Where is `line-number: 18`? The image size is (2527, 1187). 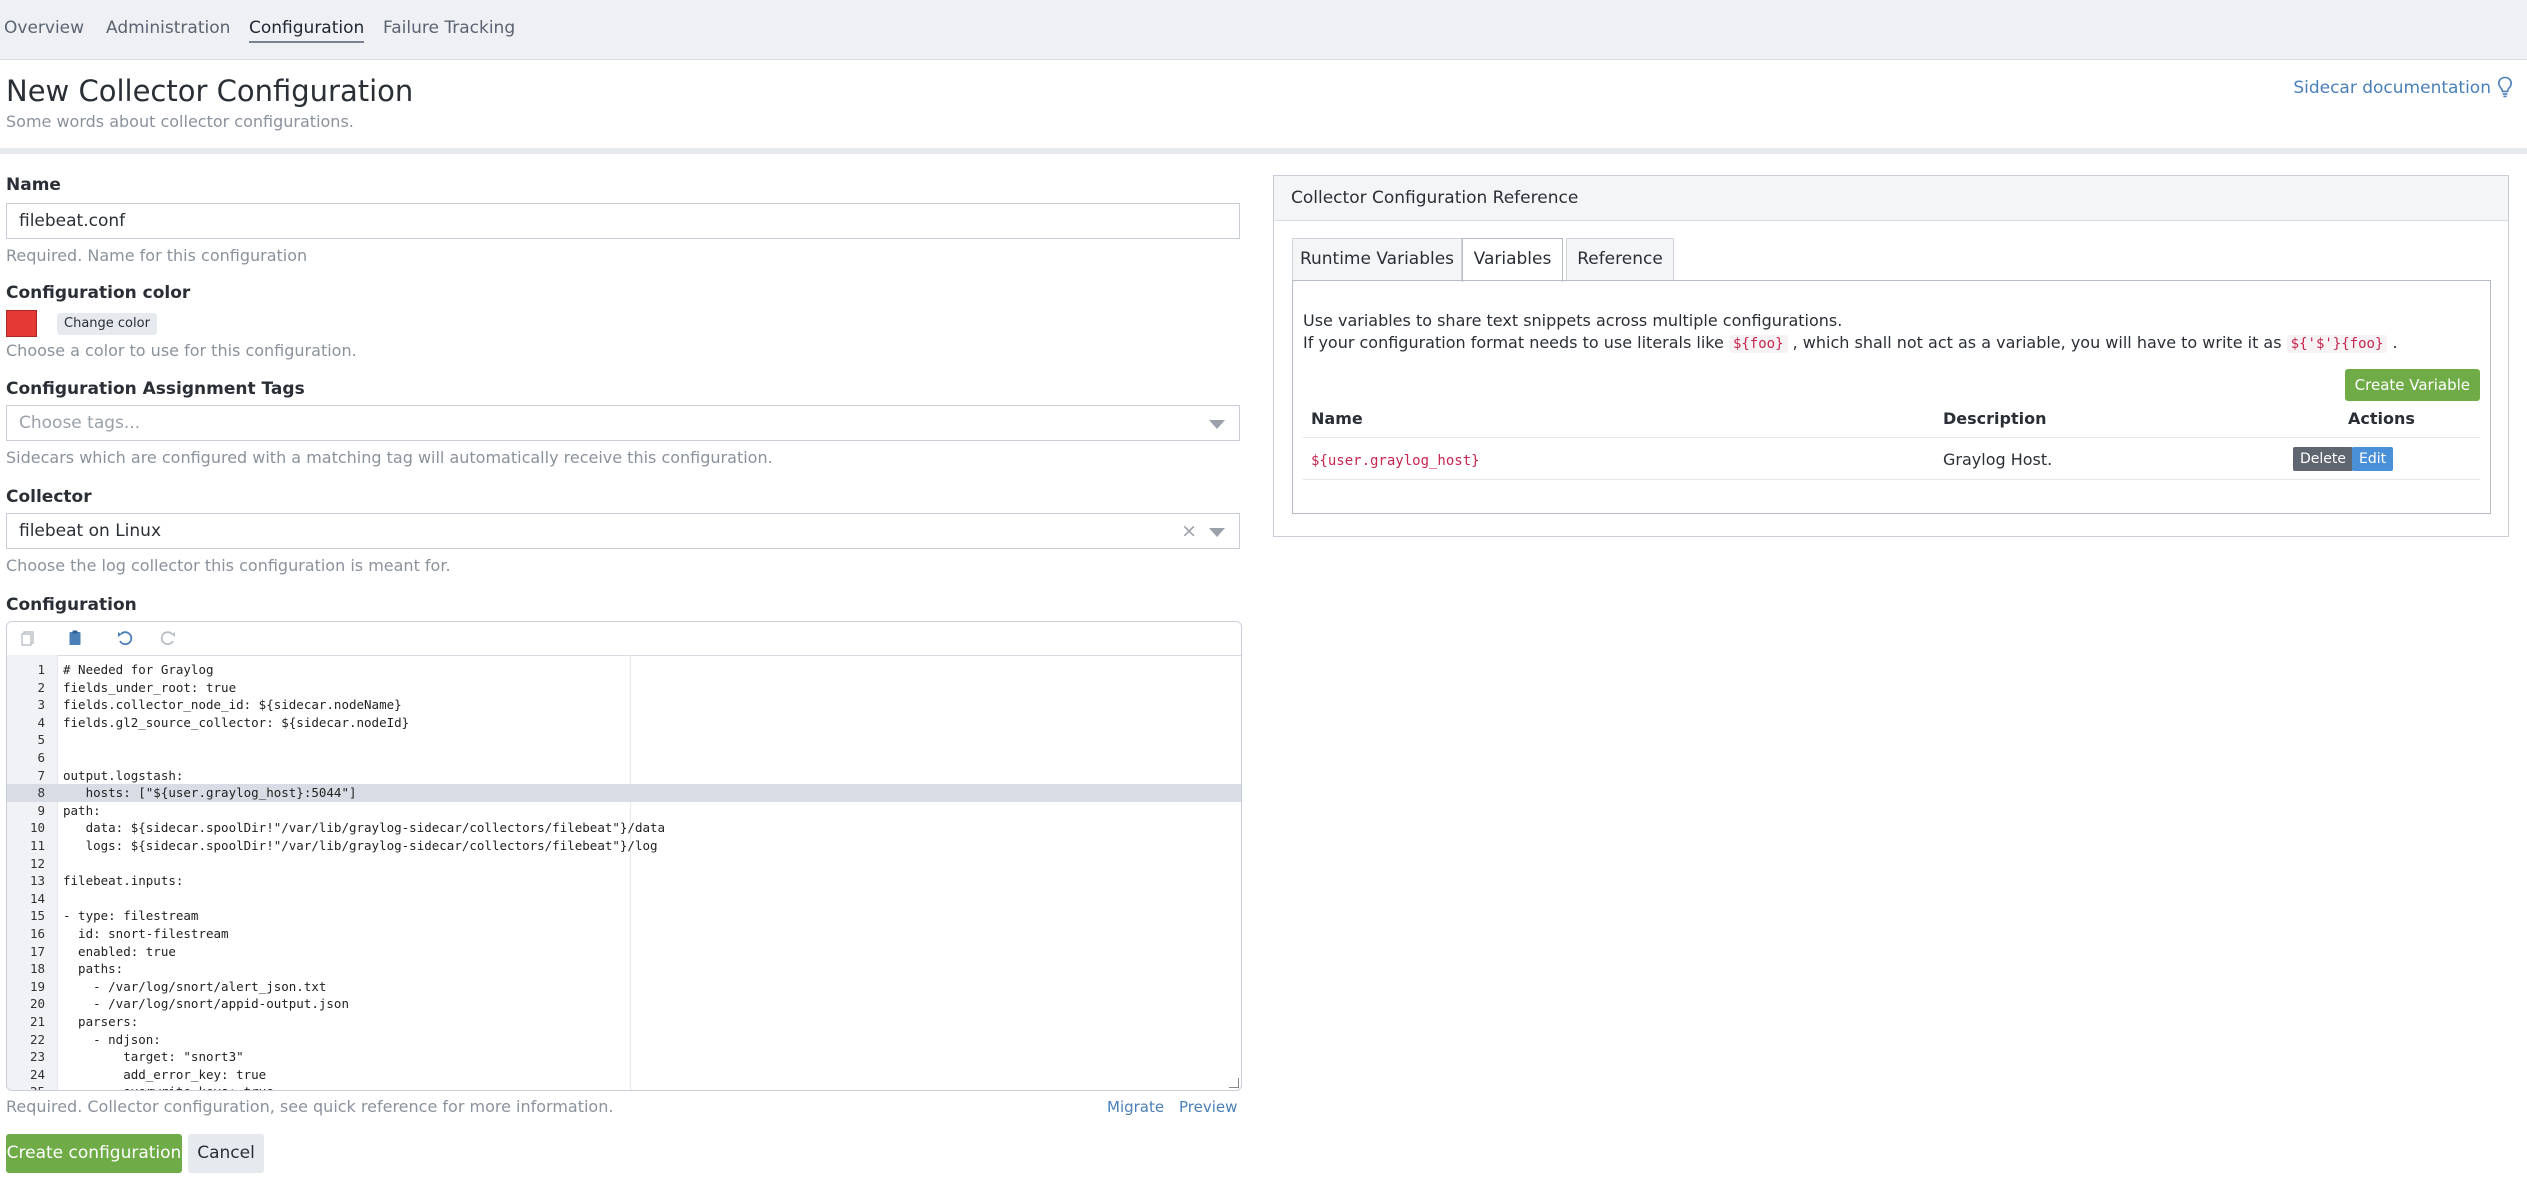
line-number: 18 is located at coordinates (37, 969).